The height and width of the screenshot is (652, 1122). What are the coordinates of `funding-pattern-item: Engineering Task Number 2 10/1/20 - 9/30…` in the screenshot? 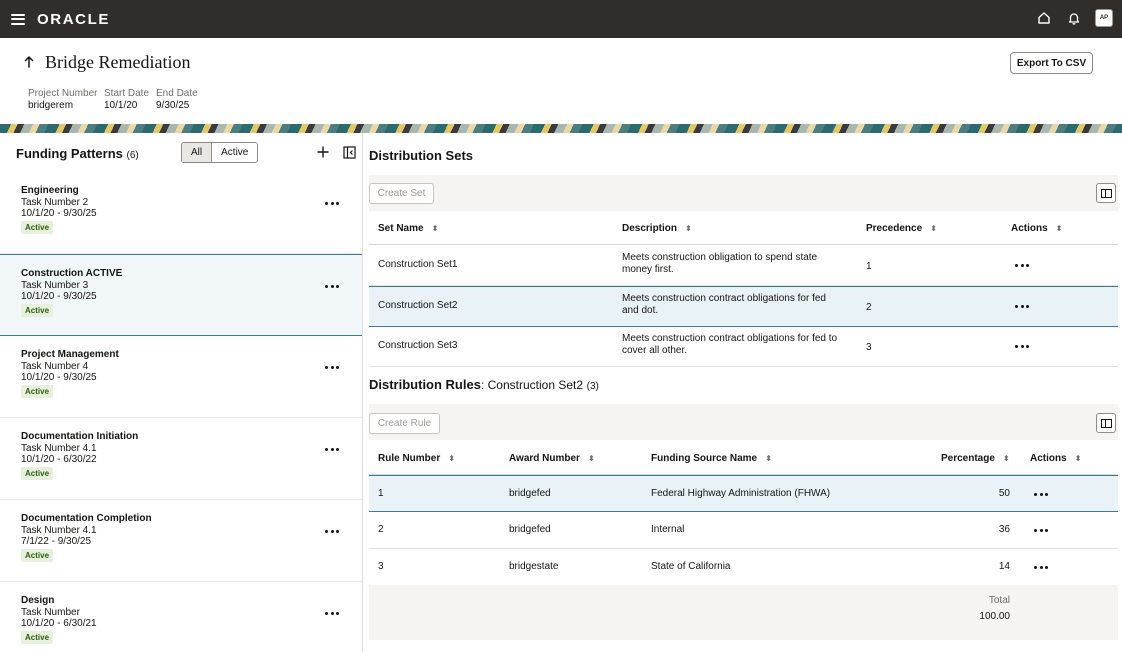 It's located at (181, 213).